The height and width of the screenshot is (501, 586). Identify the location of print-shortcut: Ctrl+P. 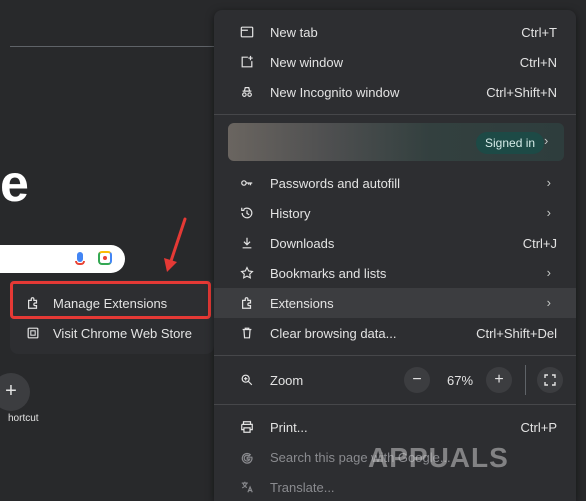
(538, 427).